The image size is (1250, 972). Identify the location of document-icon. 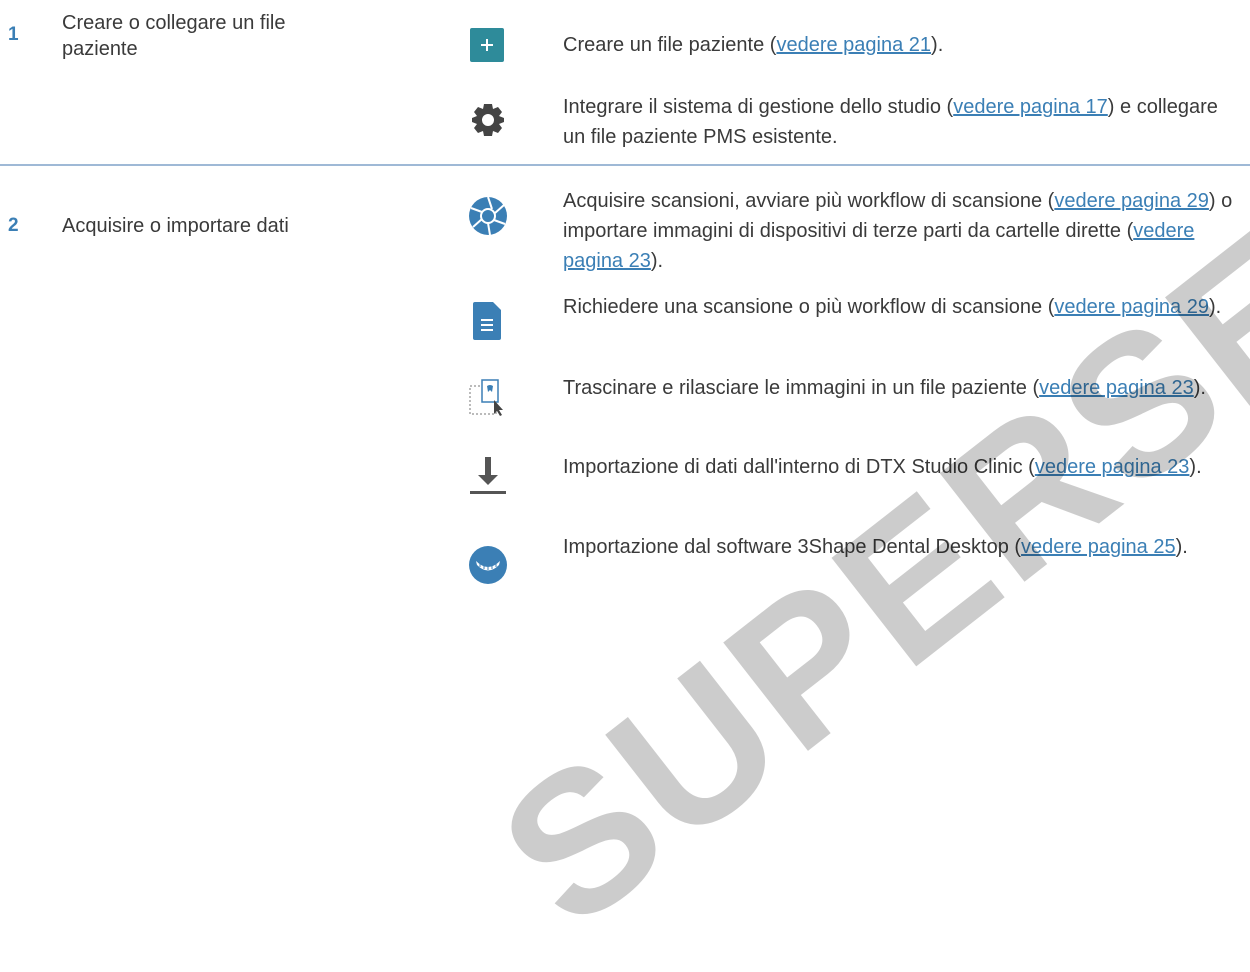
(488, 321).